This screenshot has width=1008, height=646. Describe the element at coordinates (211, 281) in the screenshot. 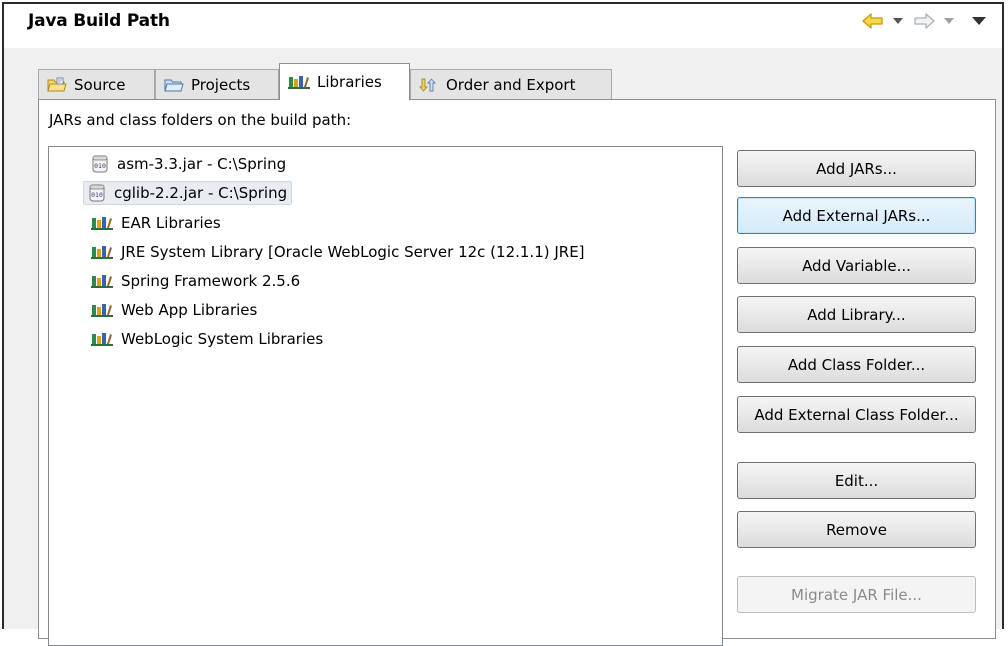

I see `list-item-label: Spring Framework 2.5.6` at that location.